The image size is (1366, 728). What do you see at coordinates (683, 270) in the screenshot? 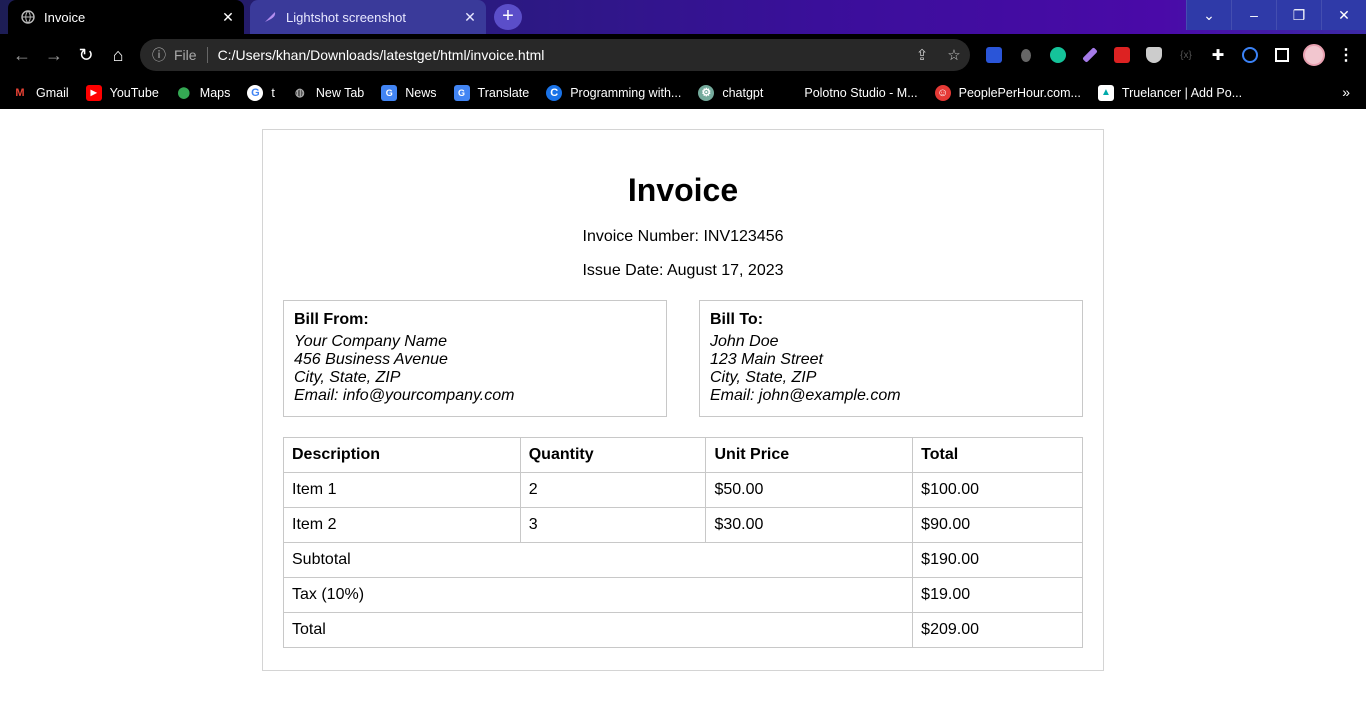
I see `issue-date: Issue Date: August 17, 2023` at bounding box center [683, 270].